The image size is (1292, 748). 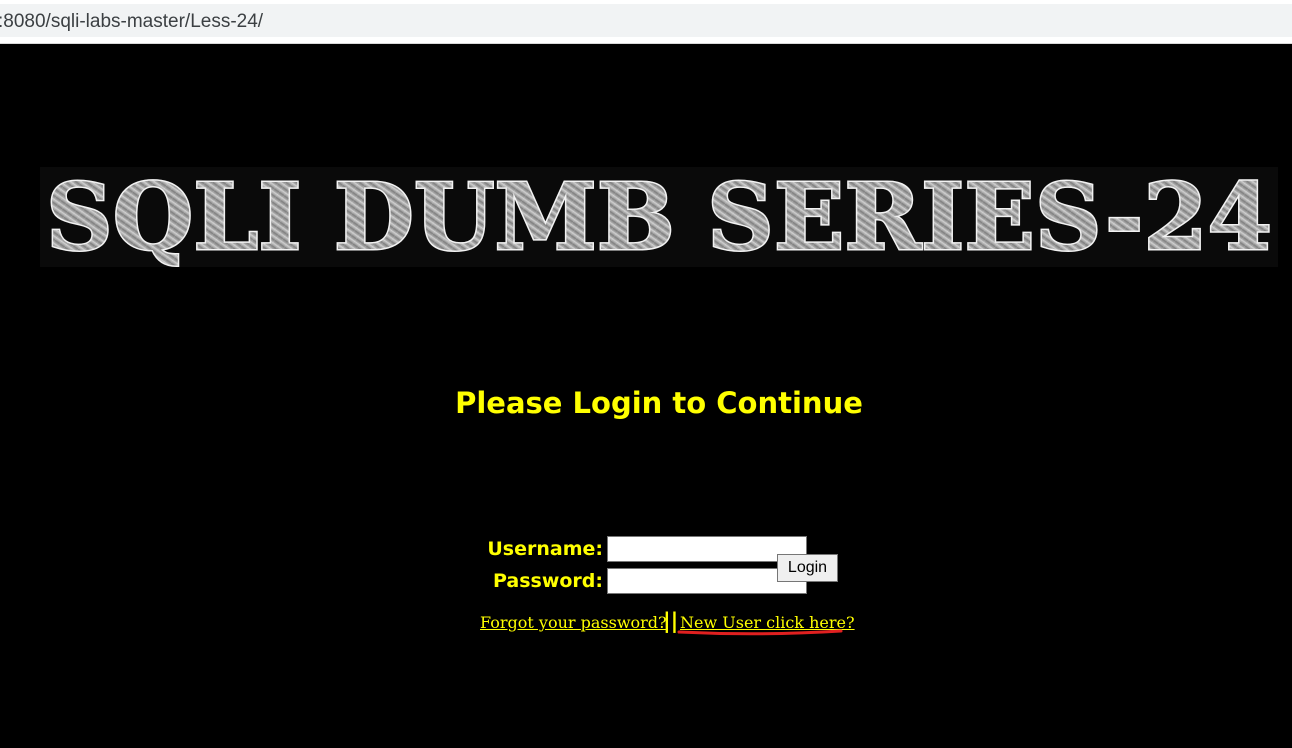 What do you see at coordinates (573, 622) in the screenshot?
I see `forgot-password-link: Forgot your password?` at bounding box center [573, 622].